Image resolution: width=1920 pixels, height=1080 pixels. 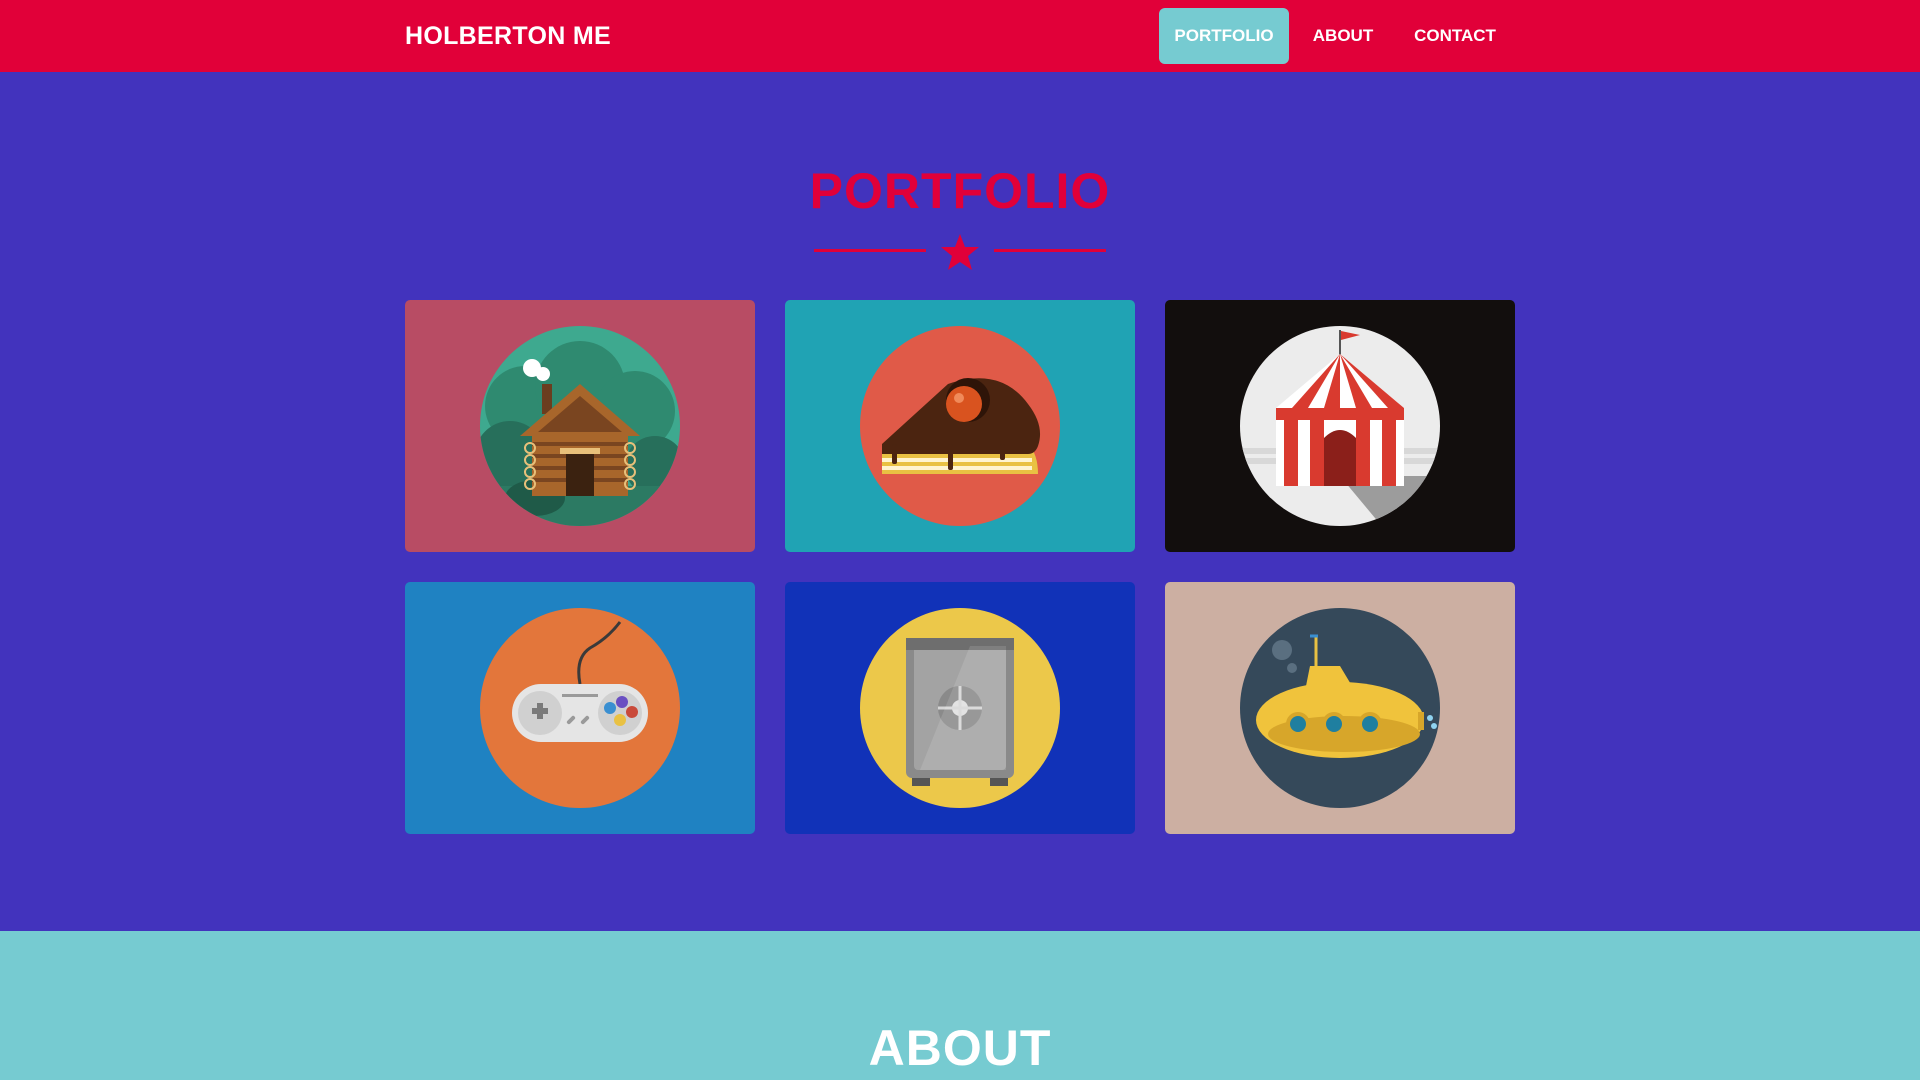 I want to click on divider-line-right, so click(x=1050, y=250).